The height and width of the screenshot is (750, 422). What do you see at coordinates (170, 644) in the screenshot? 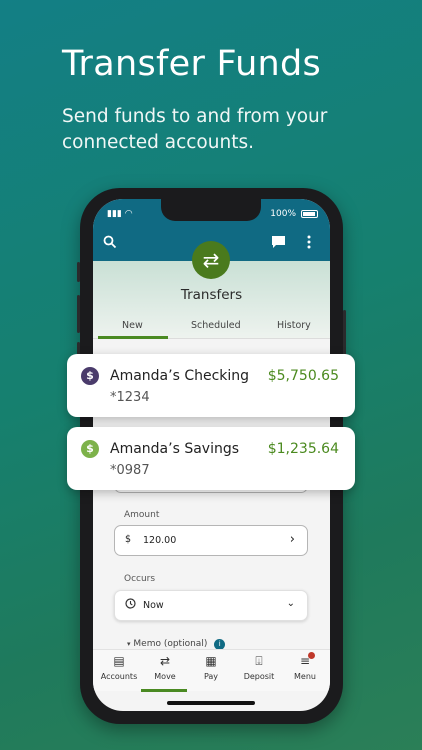
I see `memo-label: Memo (optional)` at bounding box center [170, 644].